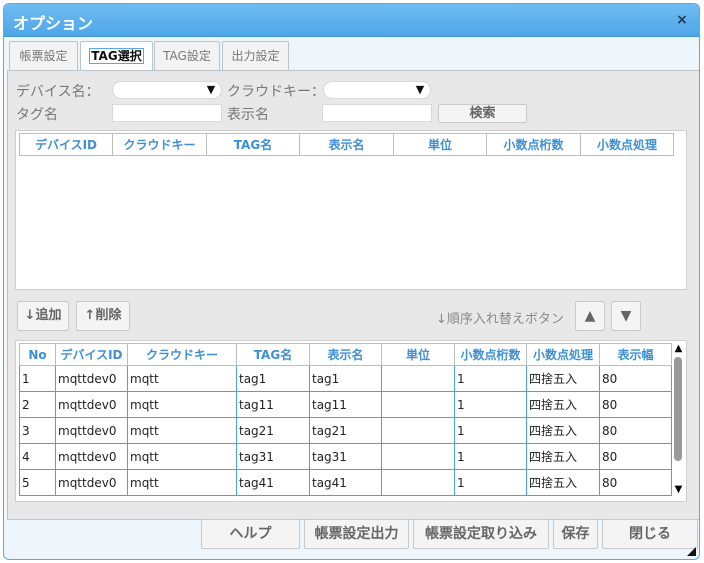  I want to click on tag-name-input, so click(167, 113).